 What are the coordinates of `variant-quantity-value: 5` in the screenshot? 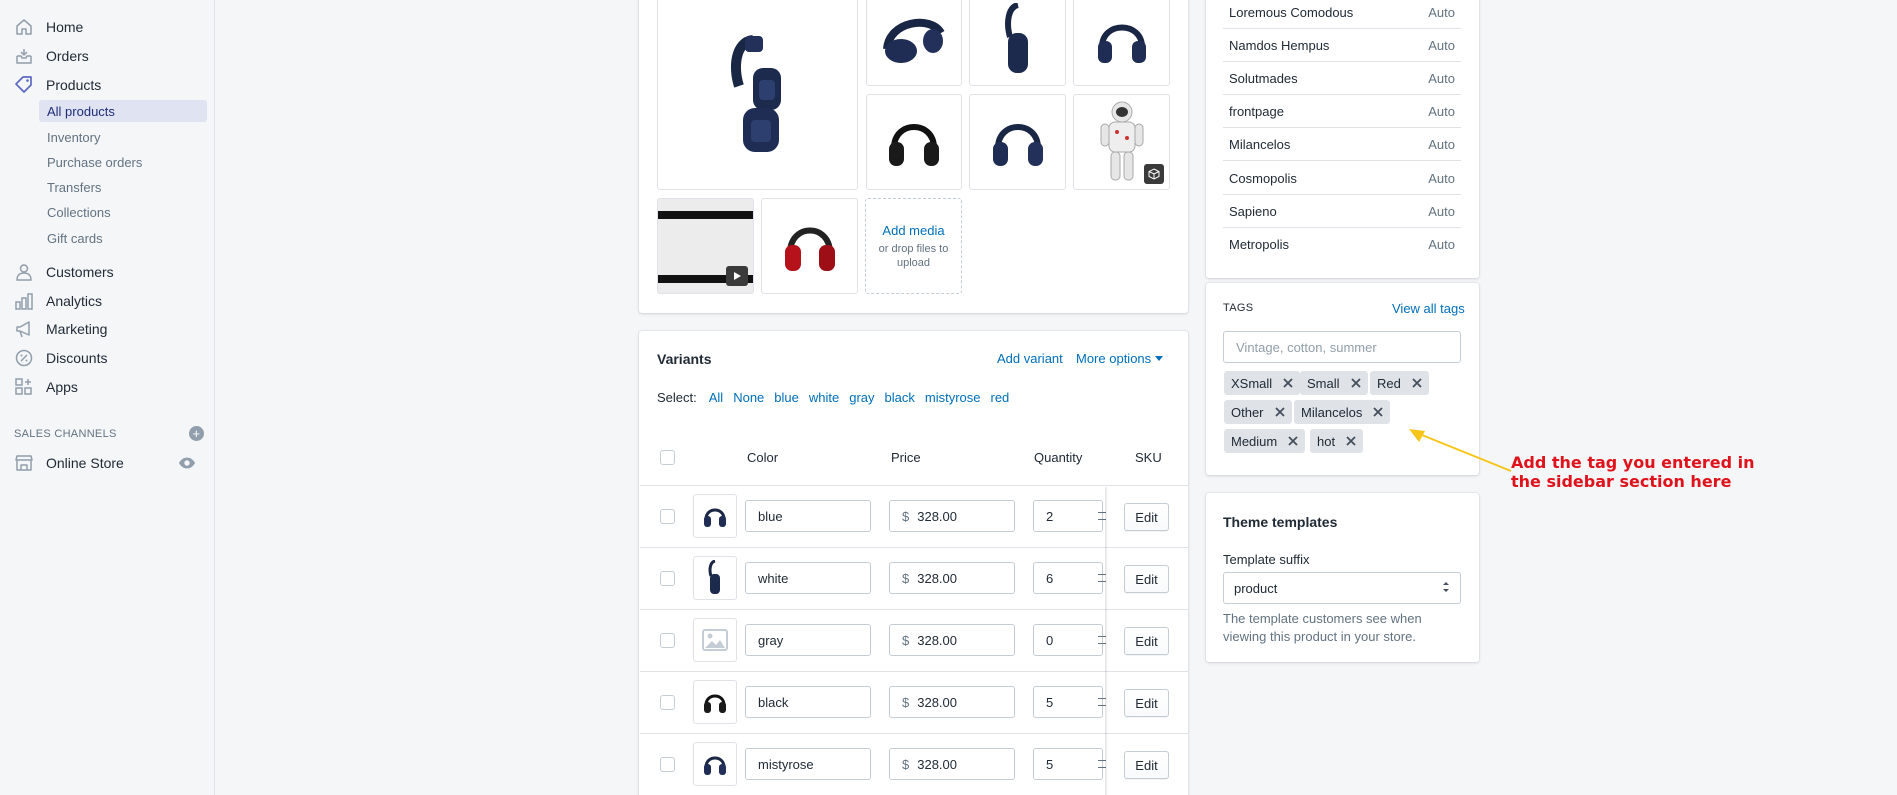 It's located at (1050, 764).